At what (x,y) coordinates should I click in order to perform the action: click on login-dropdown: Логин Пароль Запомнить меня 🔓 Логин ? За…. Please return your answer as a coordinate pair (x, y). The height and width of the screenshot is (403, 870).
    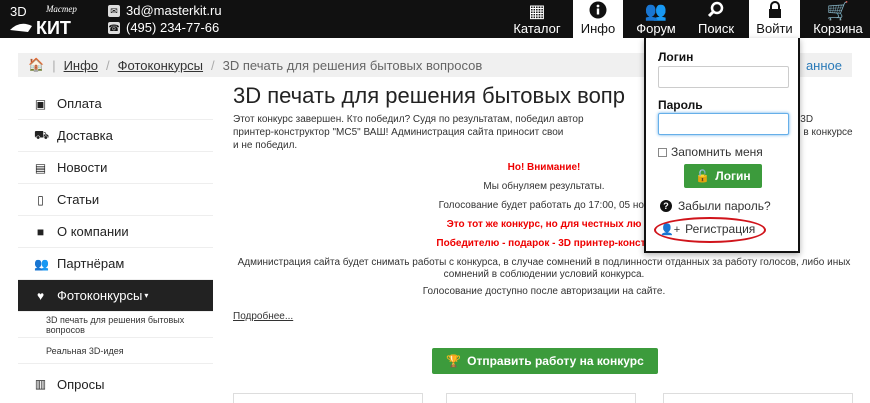
    Looking at the image, I should click on (722, 145).